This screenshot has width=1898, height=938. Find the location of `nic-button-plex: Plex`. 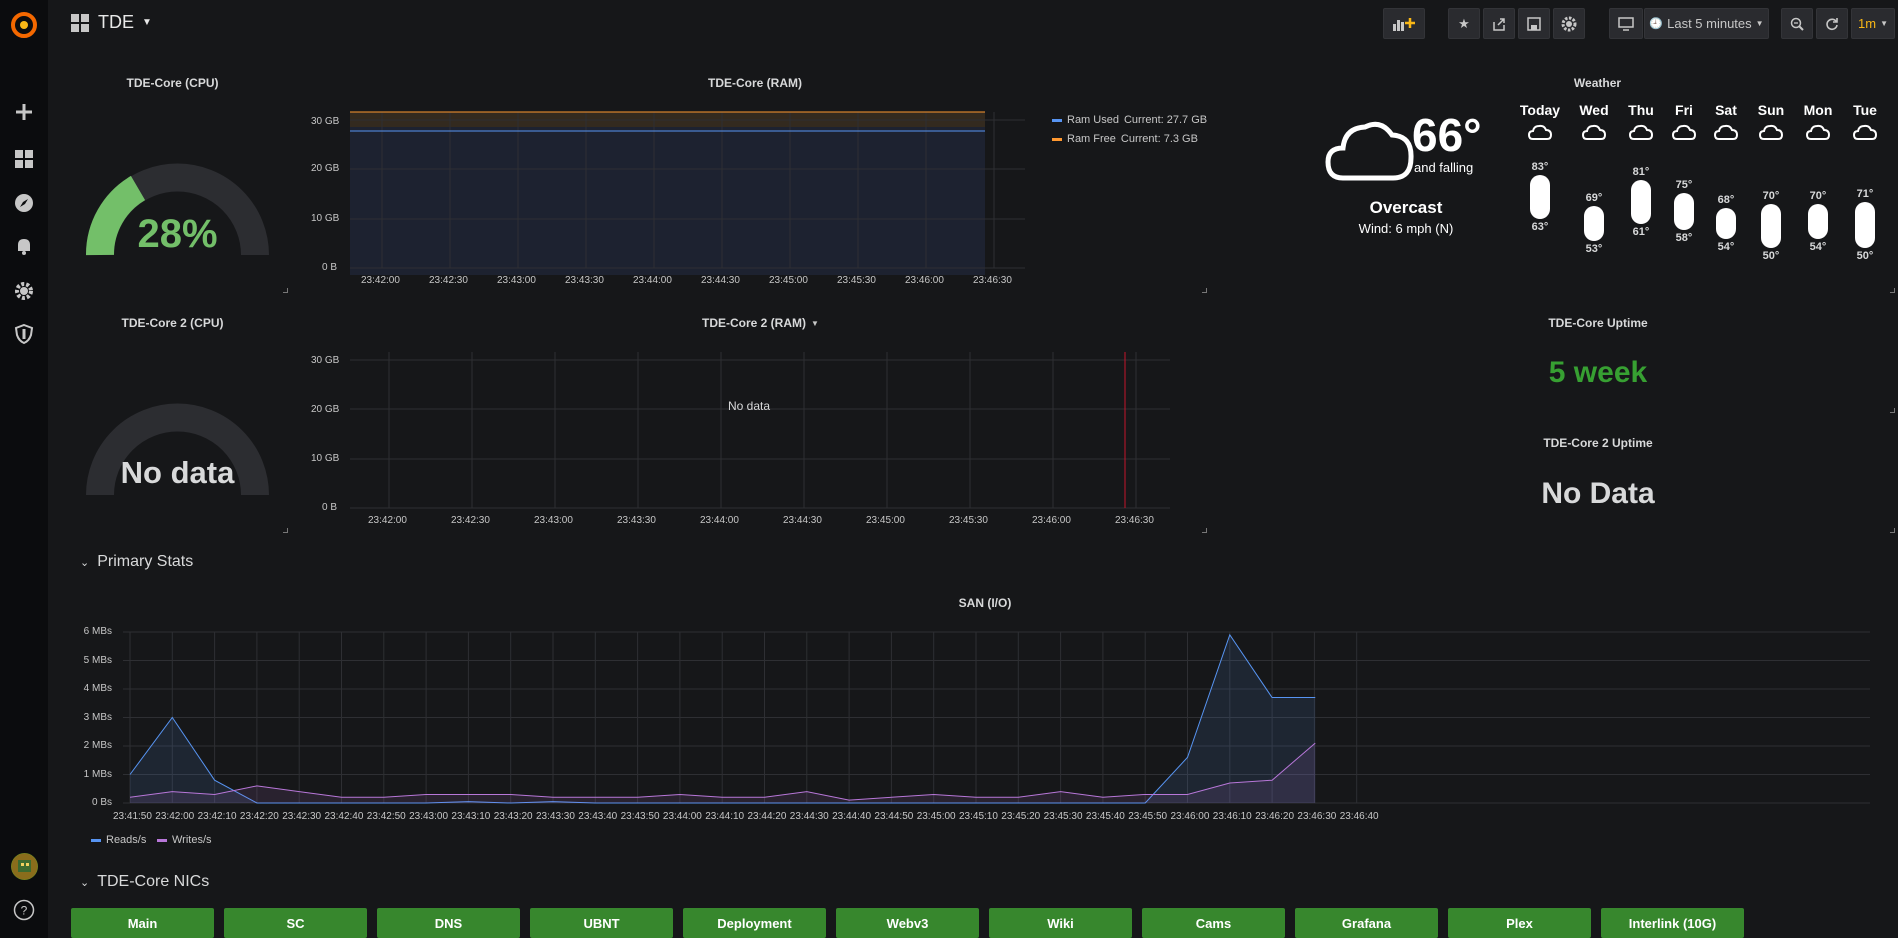

nic-button-plex: Plex is located at coordinates (1519, 923).